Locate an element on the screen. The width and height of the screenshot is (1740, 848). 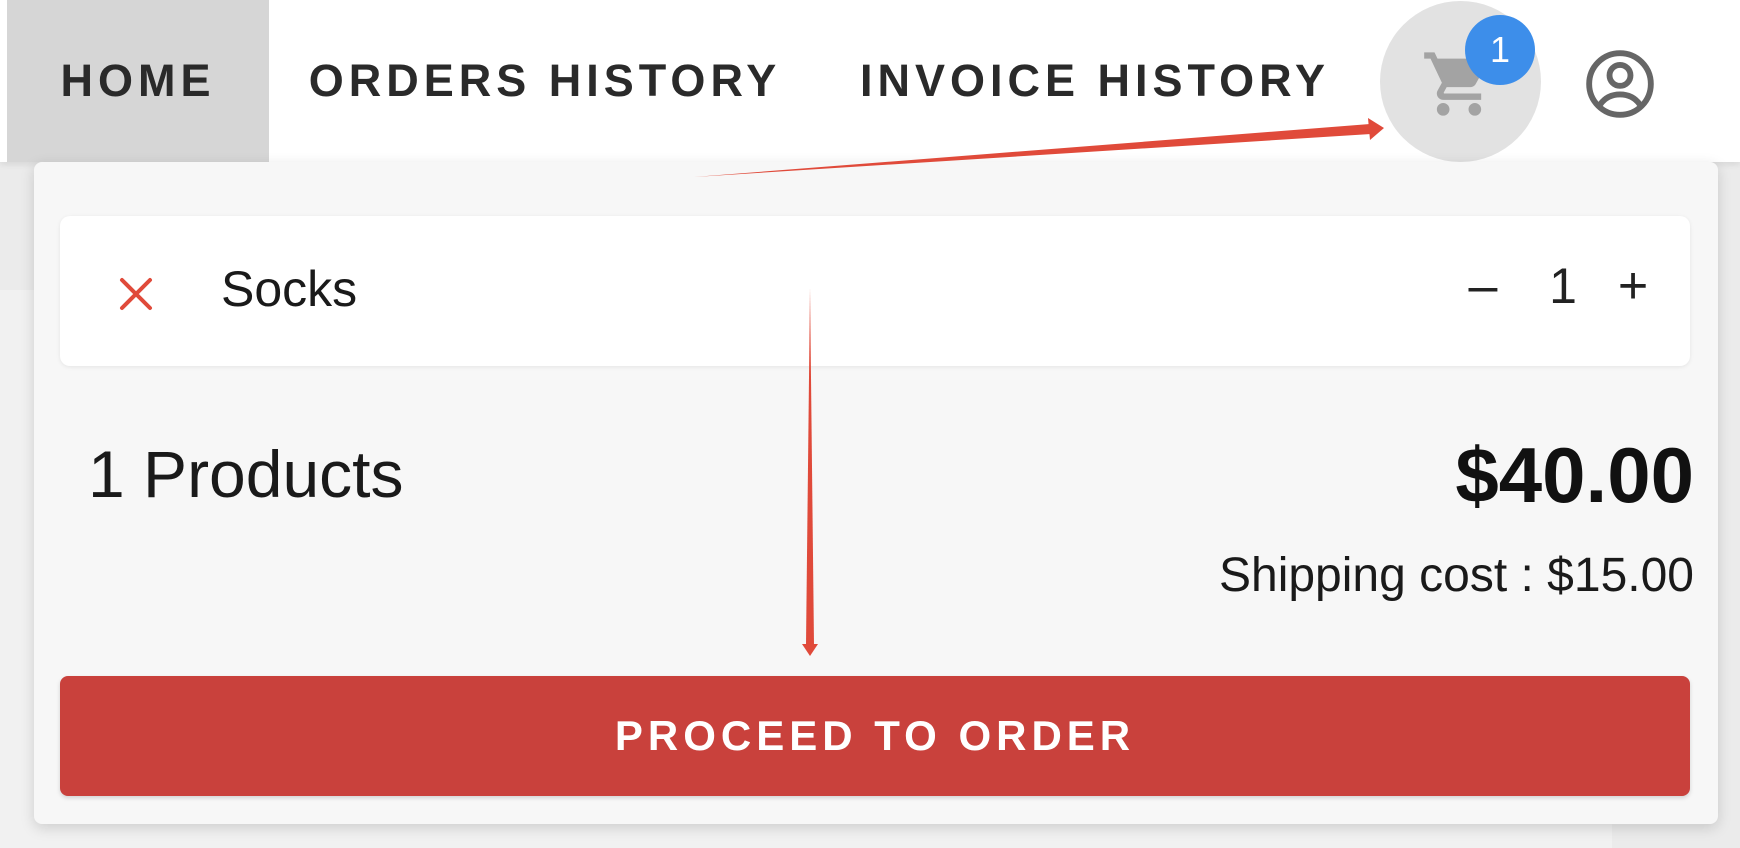
quantity-increment-button: + is located at coordinates (1633, 286).